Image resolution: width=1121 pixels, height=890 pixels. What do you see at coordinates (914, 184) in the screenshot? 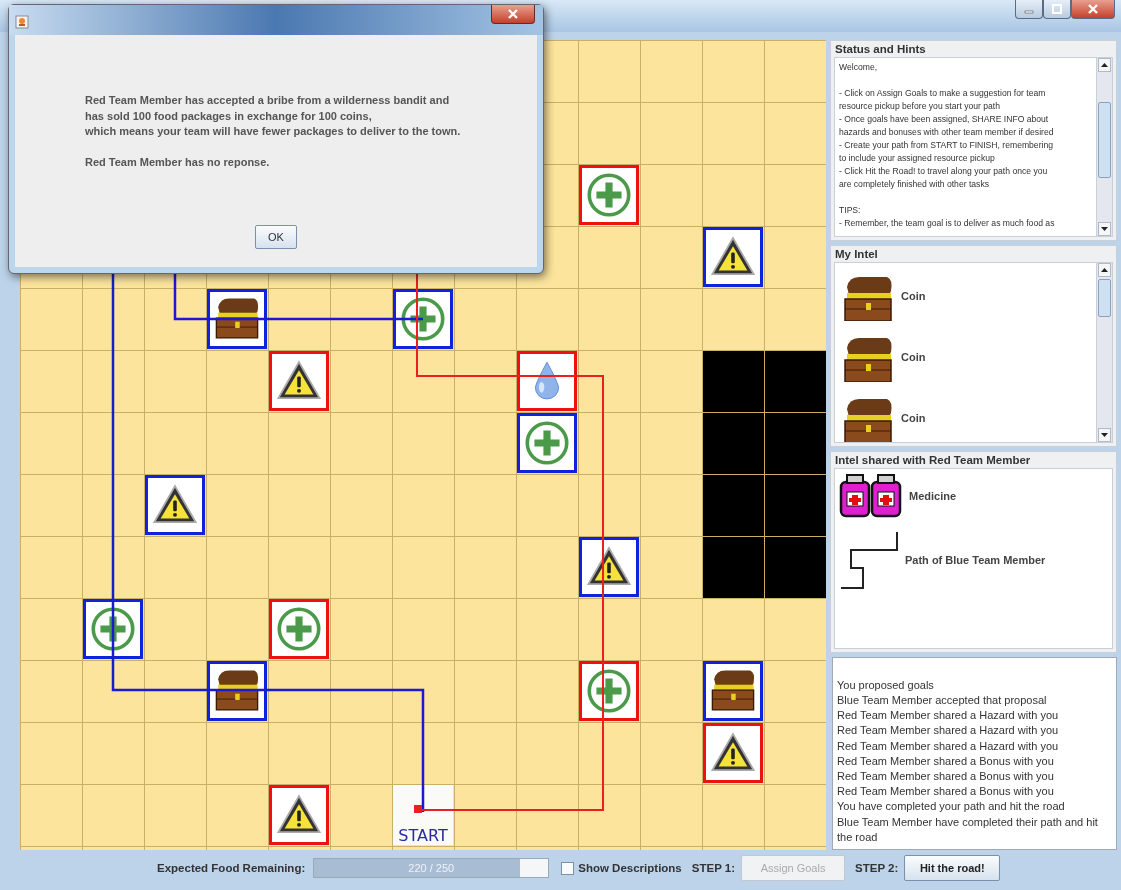
I see `hint-text: are completely finished with other tasks` at bounding box center [914, 184].